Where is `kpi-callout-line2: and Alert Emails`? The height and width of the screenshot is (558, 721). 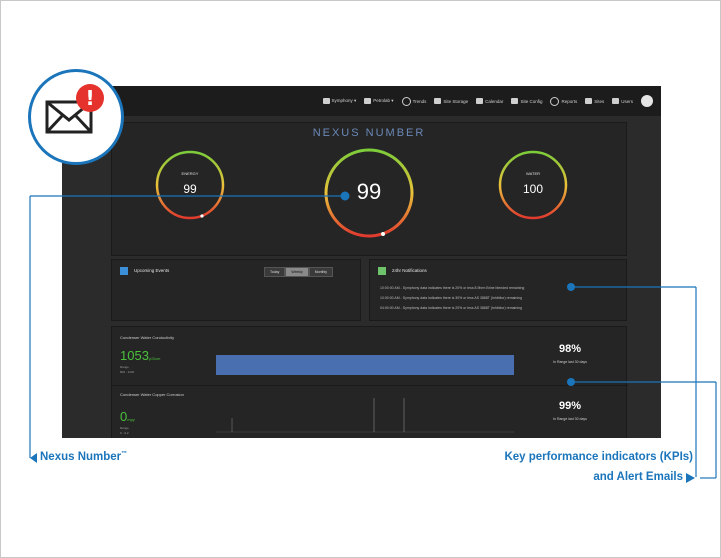
kpi-callout-line2: and Alert Emails is located at coordinates (638, 477).